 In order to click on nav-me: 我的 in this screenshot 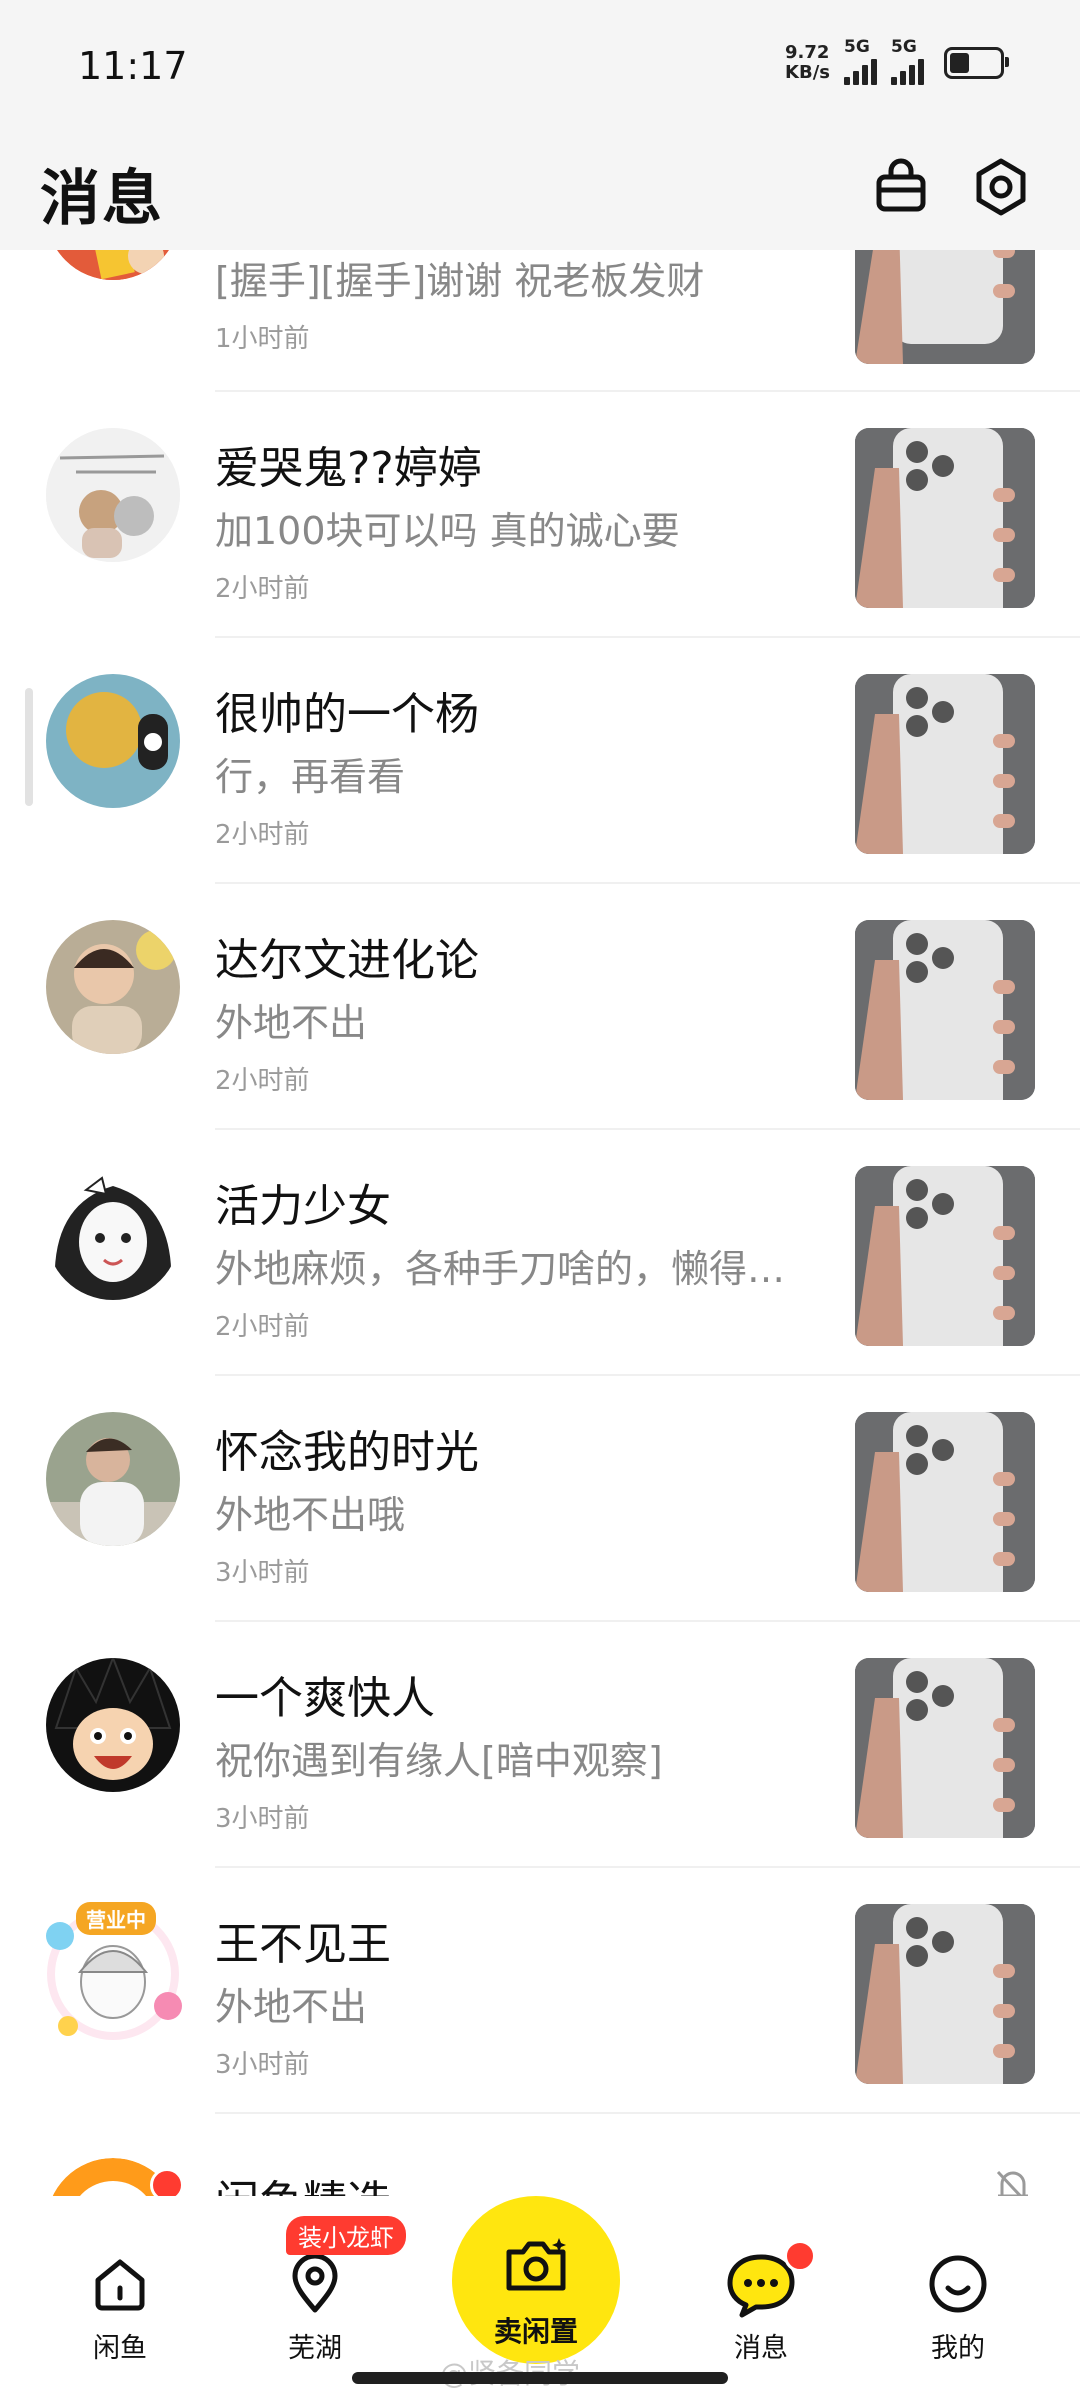, I will do `click(958, 2304)`.